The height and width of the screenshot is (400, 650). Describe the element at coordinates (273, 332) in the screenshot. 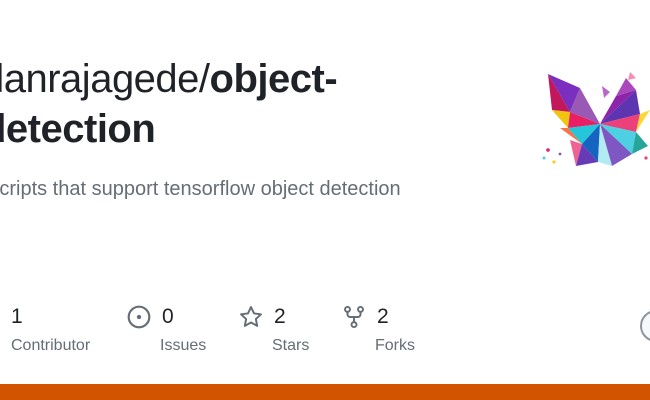

I see `stars-stat: 2 Stars` at that location.